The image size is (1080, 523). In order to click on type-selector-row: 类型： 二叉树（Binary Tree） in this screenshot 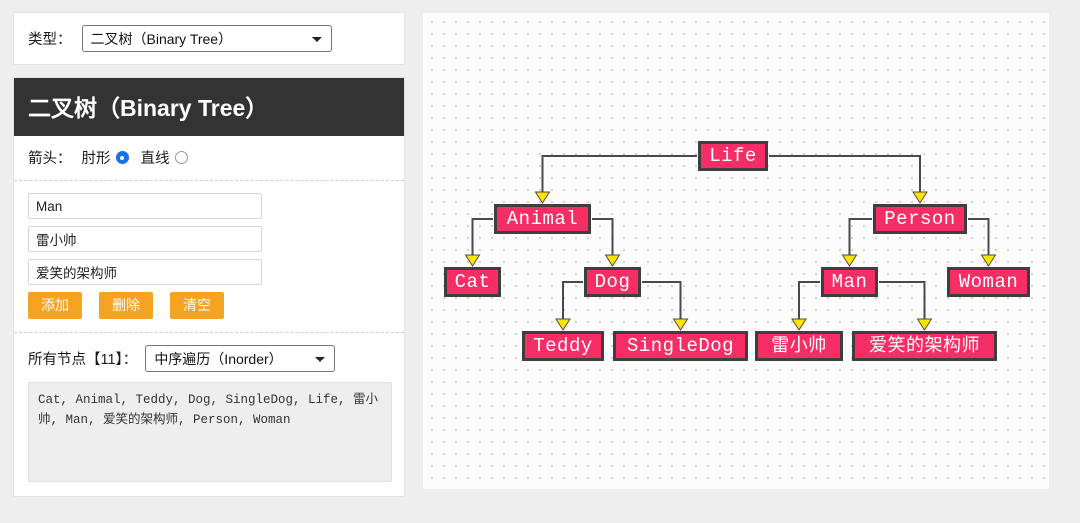, I will do `click(209, 38)`.